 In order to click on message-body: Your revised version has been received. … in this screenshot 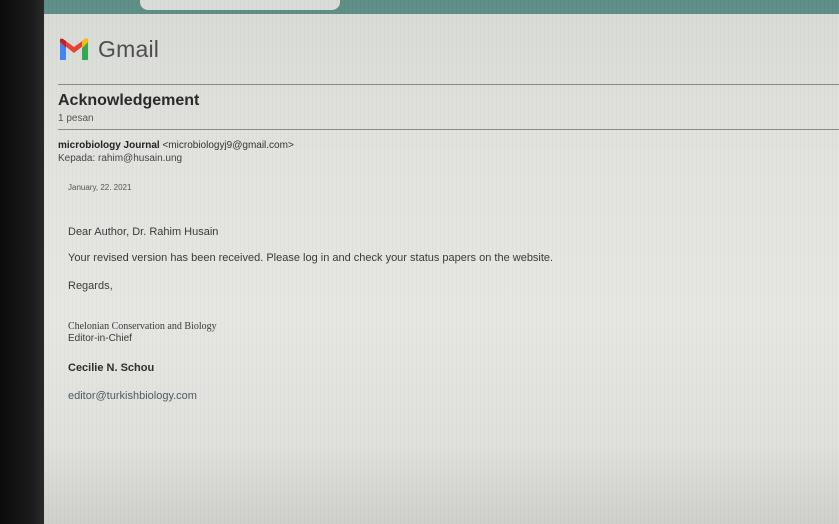, I will do `click(311, 258)`.